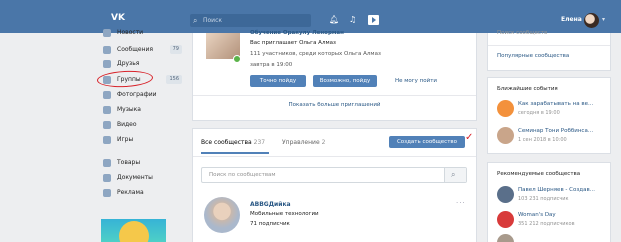 The height and width of the screenshot is (242, 621). Describe the element at coordinates (537, 215) in the screenshot. I see `community-name: Woman's Day` at that location.